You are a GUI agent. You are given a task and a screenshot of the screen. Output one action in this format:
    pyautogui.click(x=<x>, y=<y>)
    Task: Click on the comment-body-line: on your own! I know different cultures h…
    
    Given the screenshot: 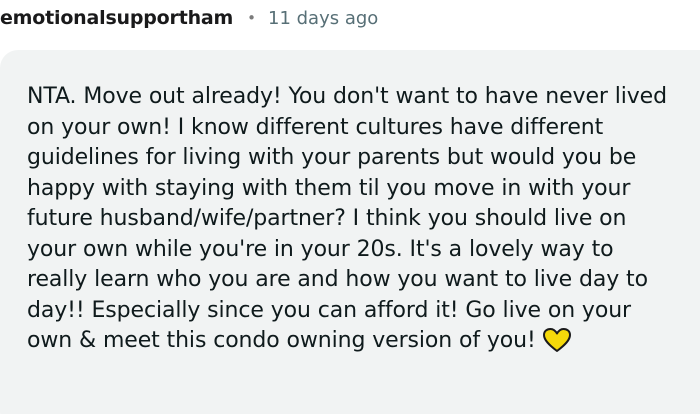 What is the action you would take?
    pyautogui.click(x=315, y=127)
    